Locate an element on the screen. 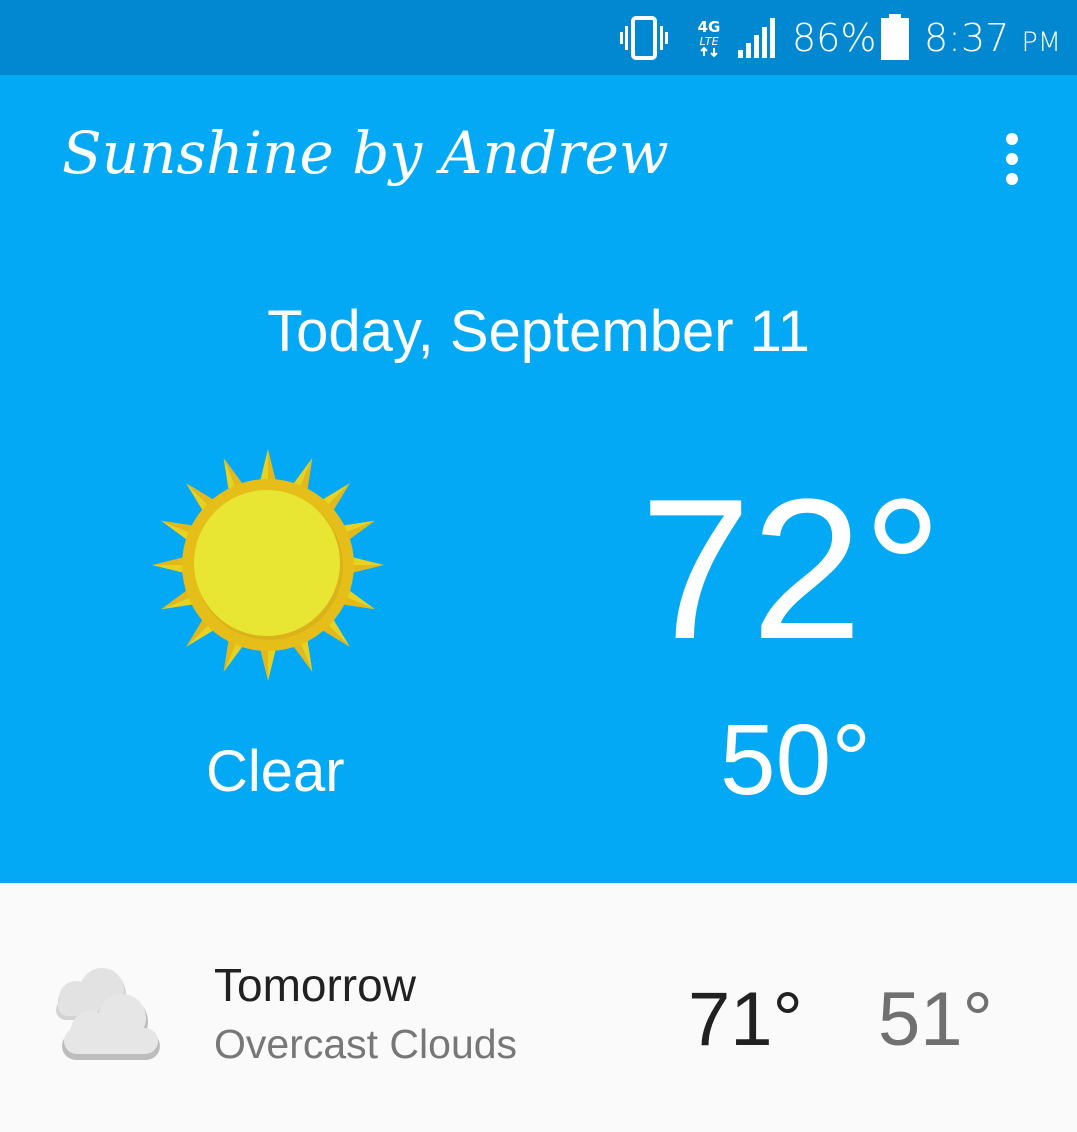  battery-percent: 86% is located at coordinates (834, 38).